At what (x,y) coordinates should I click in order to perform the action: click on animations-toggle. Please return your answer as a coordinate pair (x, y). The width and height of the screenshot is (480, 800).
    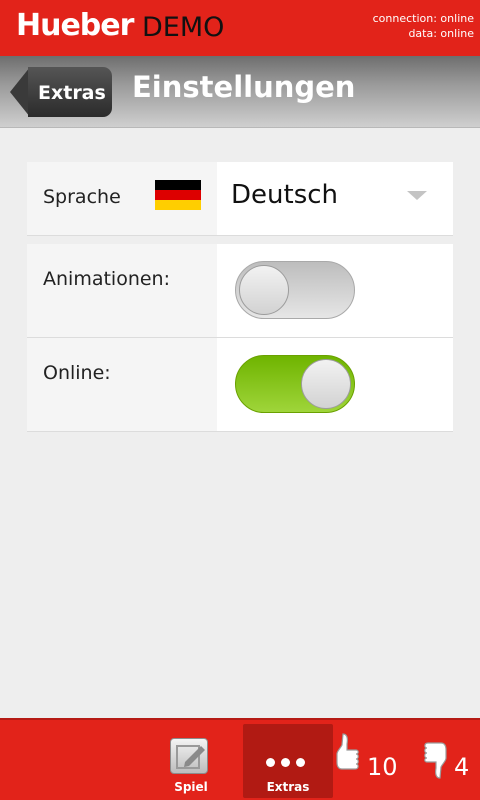
    Looking at the image, I should click on (295, 290).